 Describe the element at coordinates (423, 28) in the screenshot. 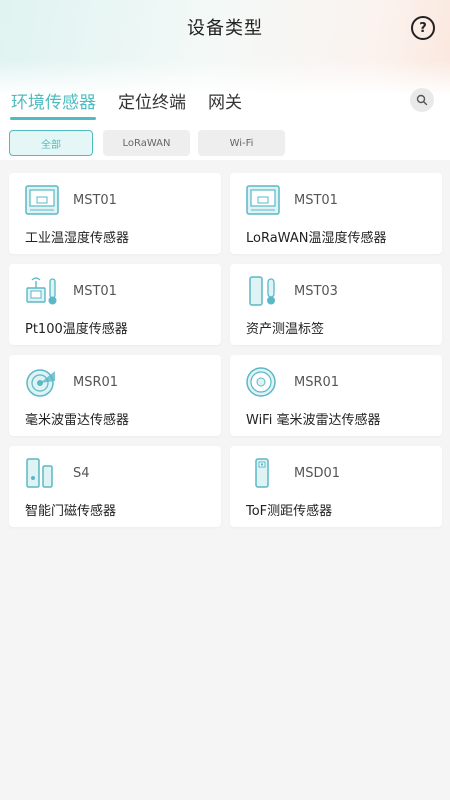

I see `help-icon: ?` at that location.